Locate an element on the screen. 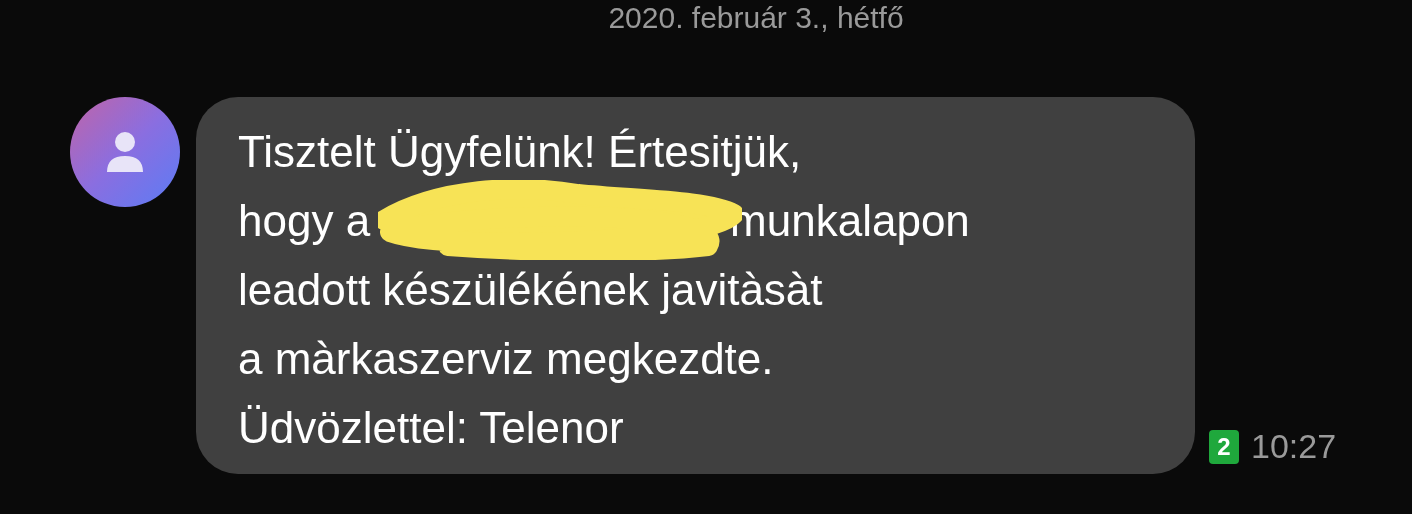 The height and width of the screenshot is (514, 1412). message-text: munkalapon is located at coordinates (850, 220).